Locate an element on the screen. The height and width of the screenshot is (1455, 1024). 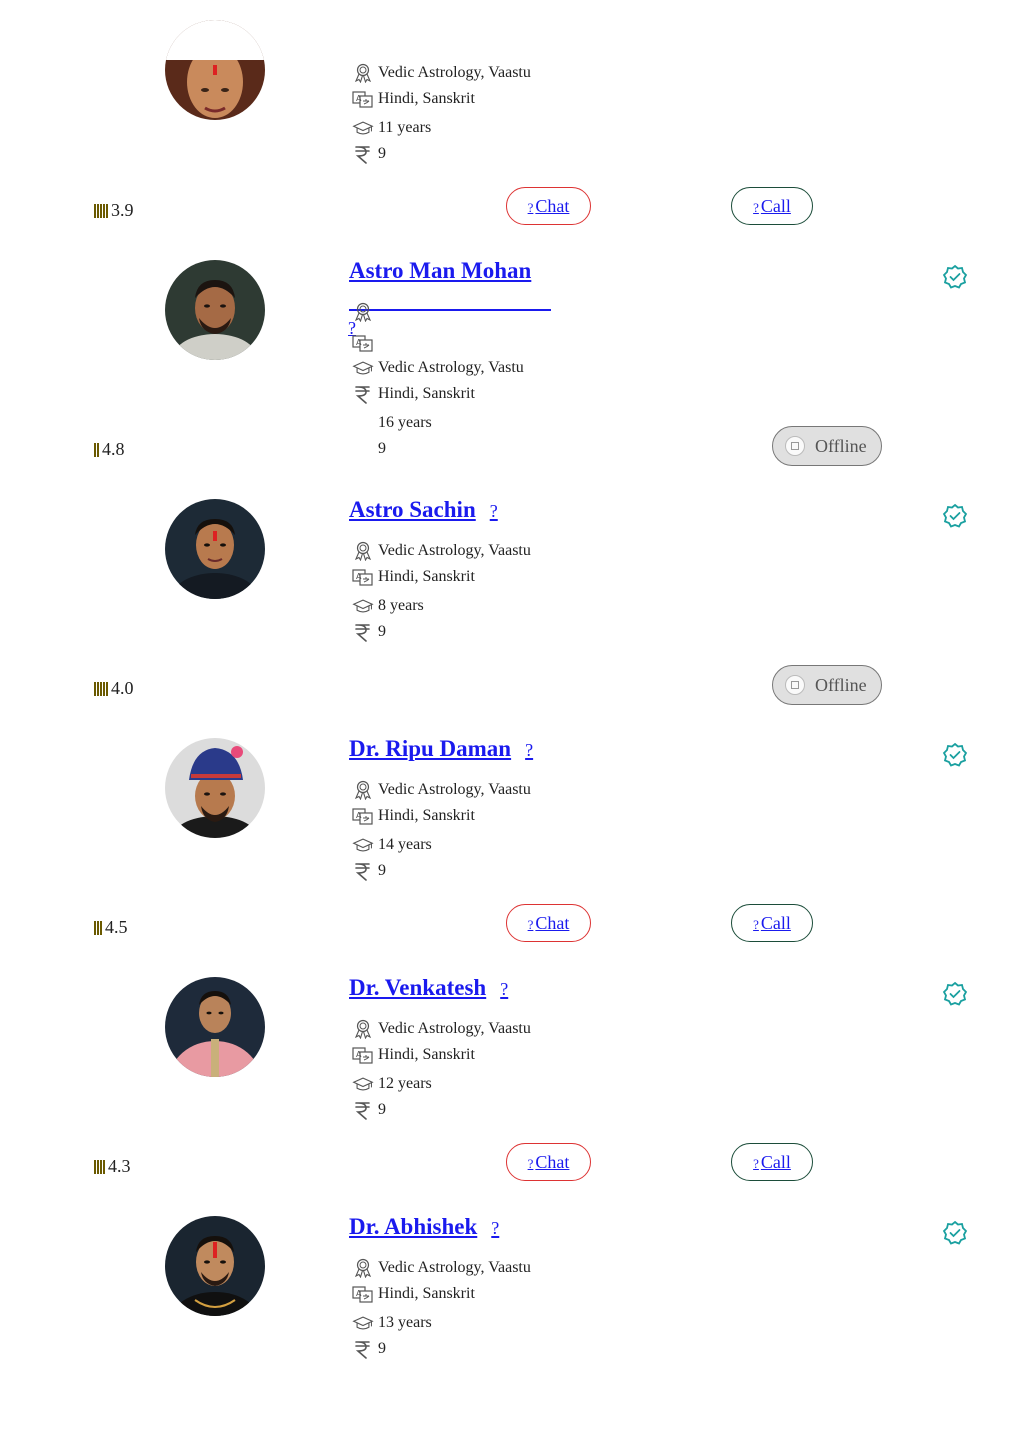
astrologer-name: Dr. Abhishek is located at coordinates (413, 1226).